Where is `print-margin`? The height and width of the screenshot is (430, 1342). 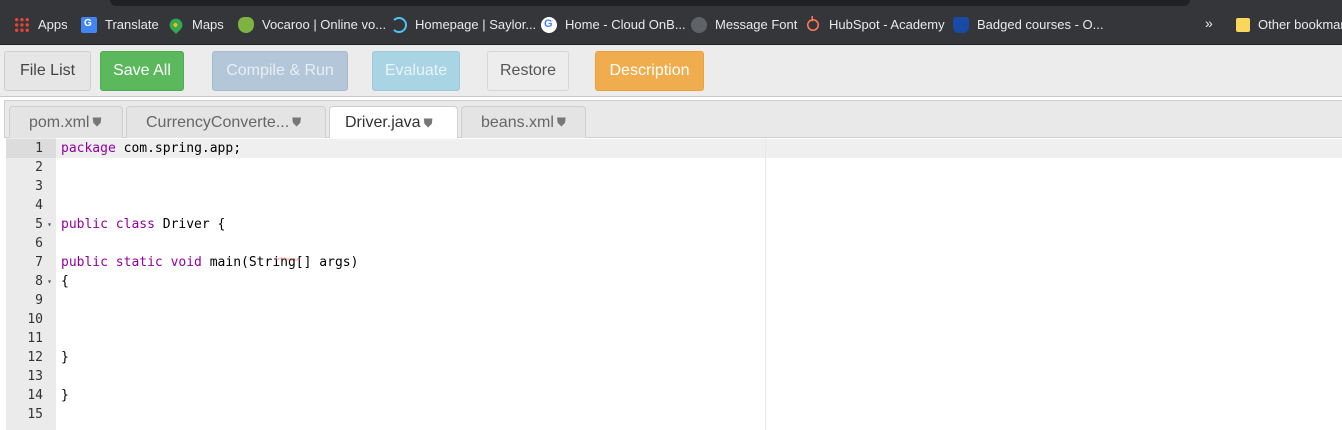 print-margin is located at coordinates (765, 284).